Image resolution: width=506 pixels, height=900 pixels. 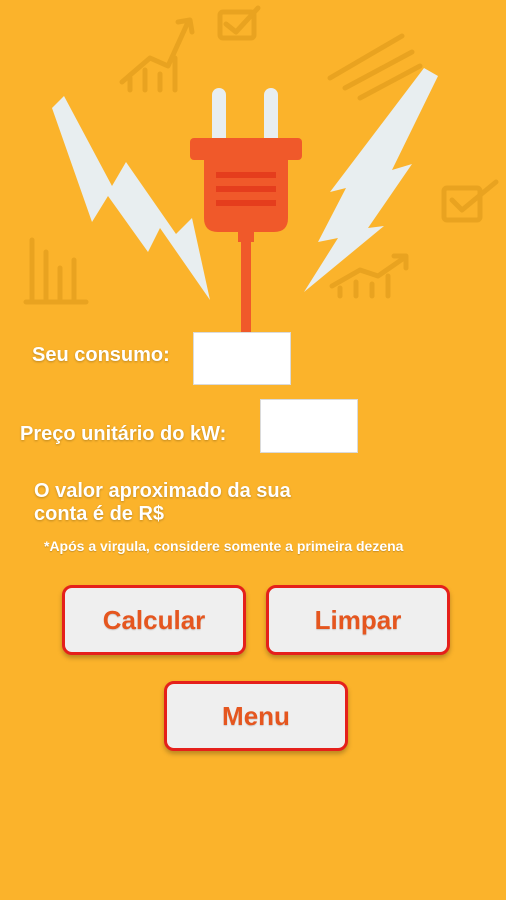 What do you see at coordinates (99, 514) in the screenshot?
I see `result-line-2: conta é de R$` at bounding box center [99, 514].